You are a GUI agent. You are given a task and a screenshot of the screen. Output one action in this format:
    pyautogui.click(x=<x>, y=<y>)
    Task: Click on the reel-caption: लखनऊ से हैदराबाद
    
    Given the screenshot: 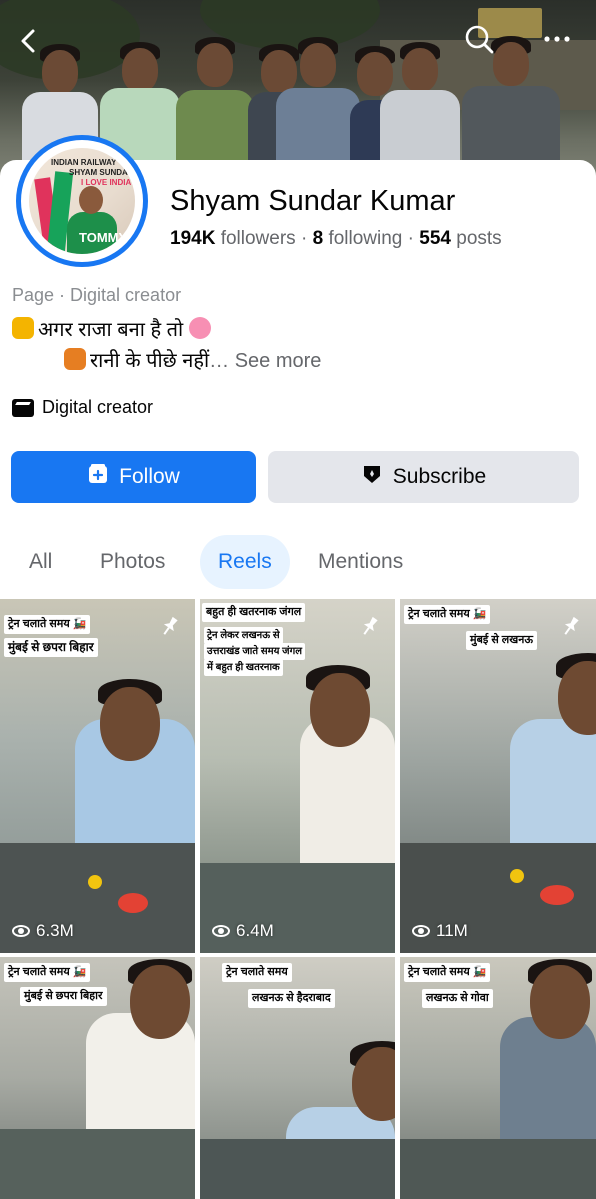 What is the action you would take?
    pyautogui.click(x=291, y=998)
    